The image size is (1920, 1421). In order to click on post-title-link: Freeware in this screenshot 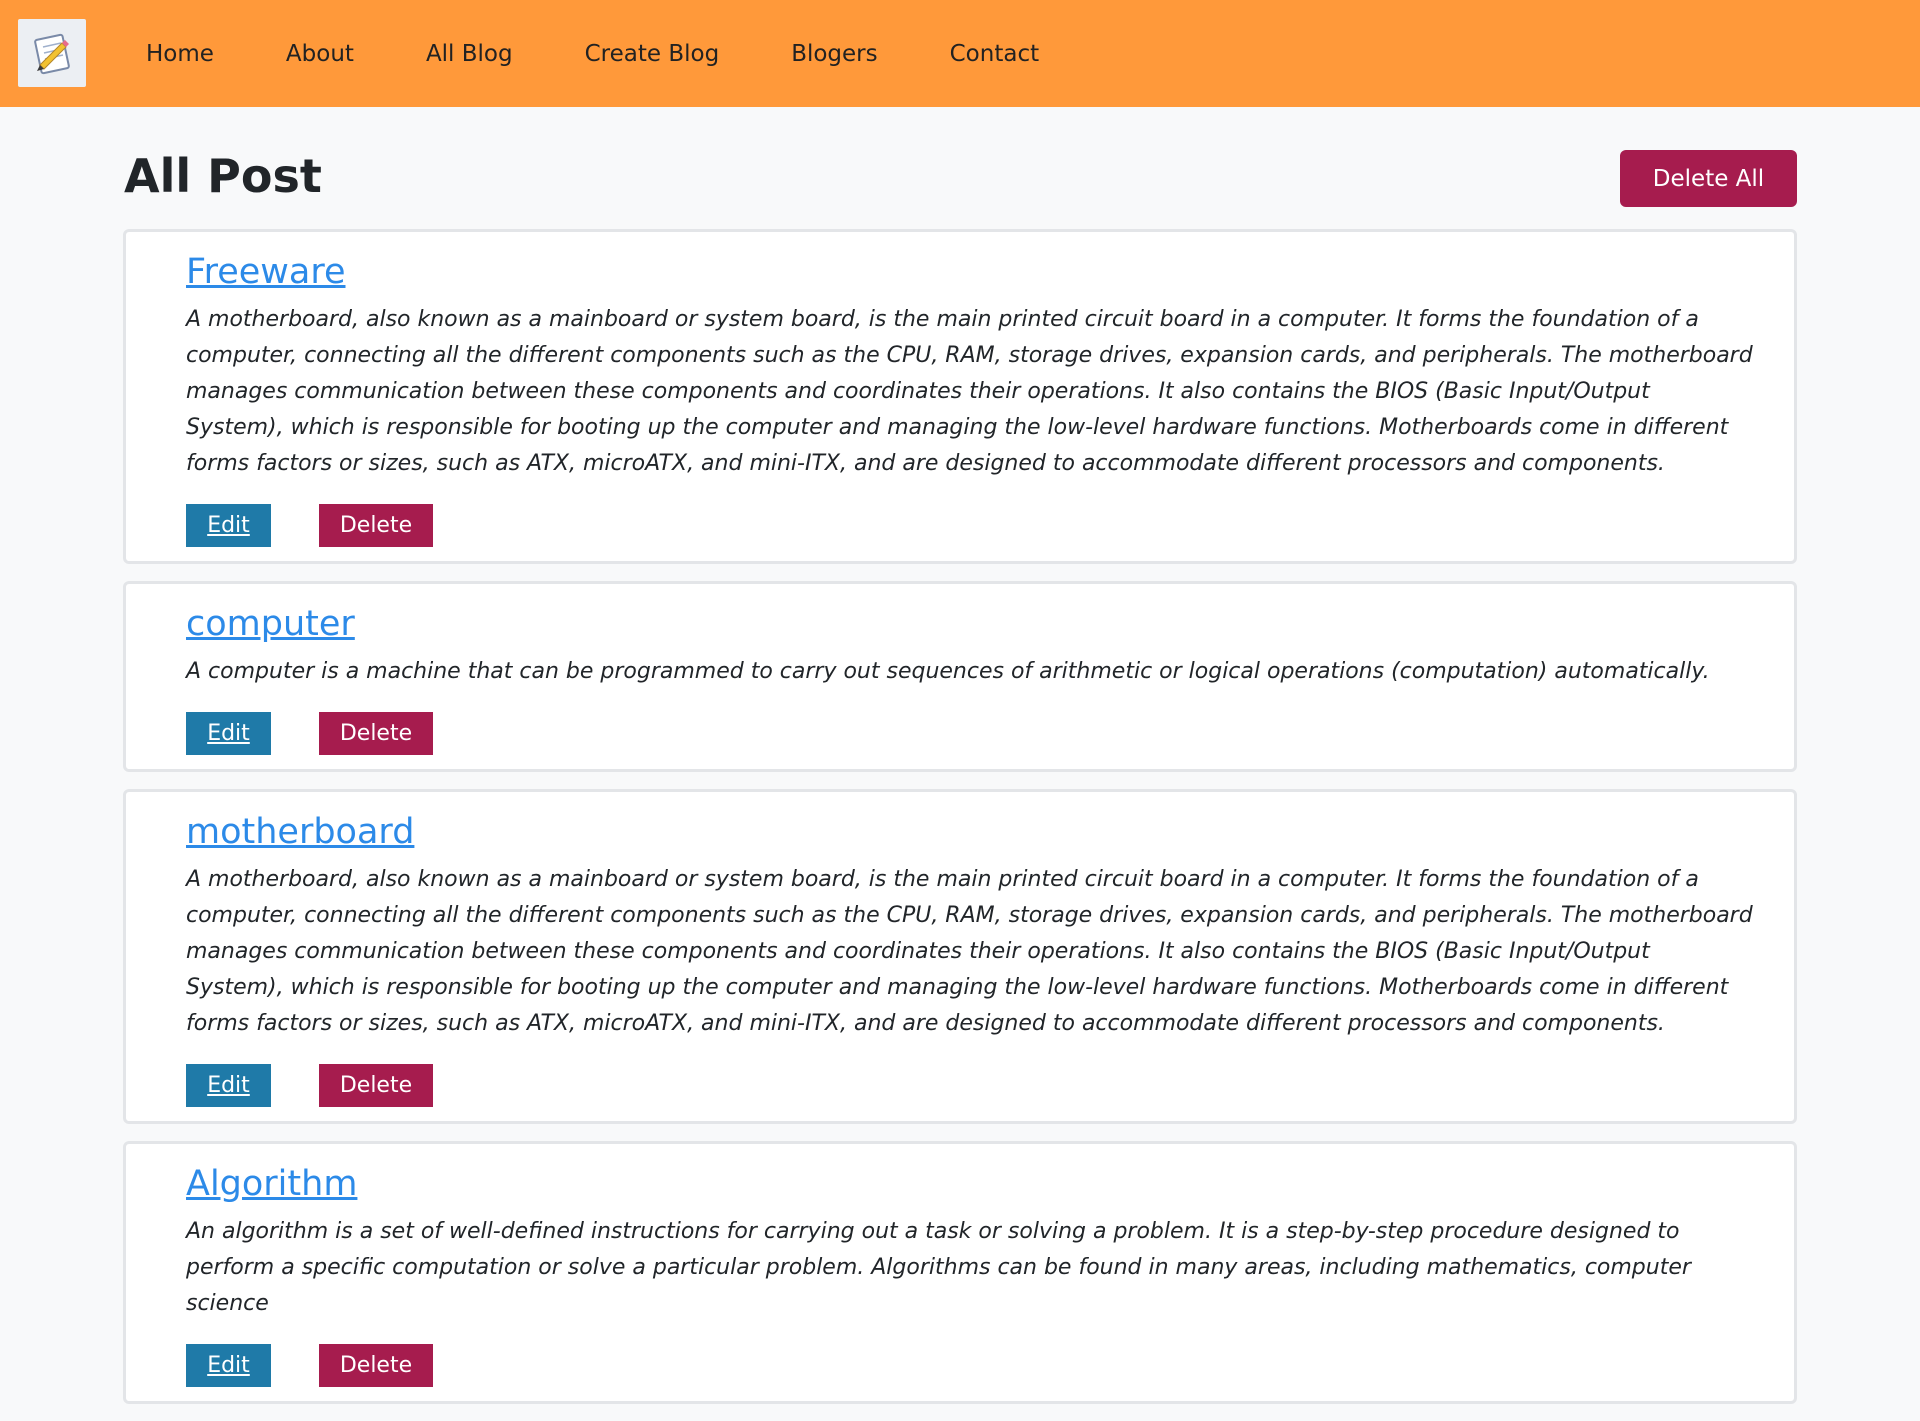, I will do `click(266, 272)`.